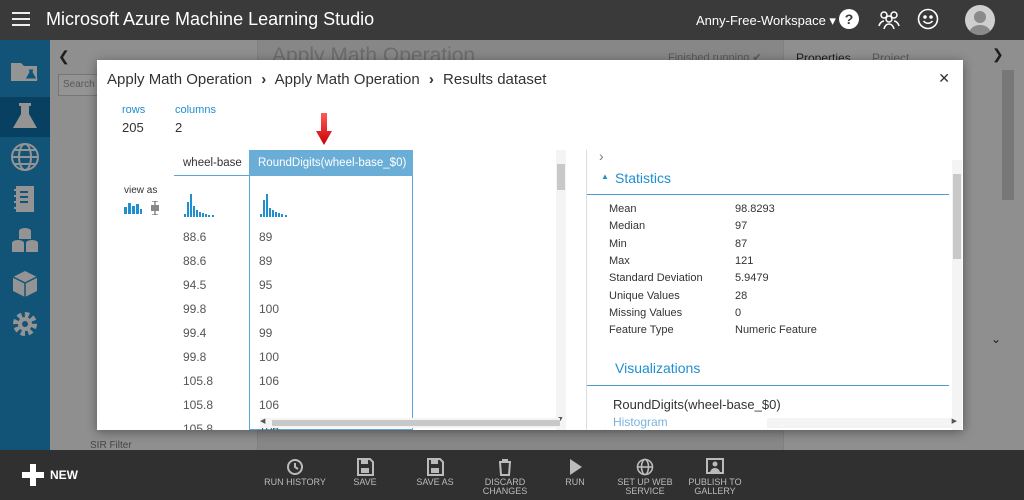 The width and height of the screenshot is (1024, 500). I want to click on statistics-horizontal-scrollbar: ▶, so click(862, 423).